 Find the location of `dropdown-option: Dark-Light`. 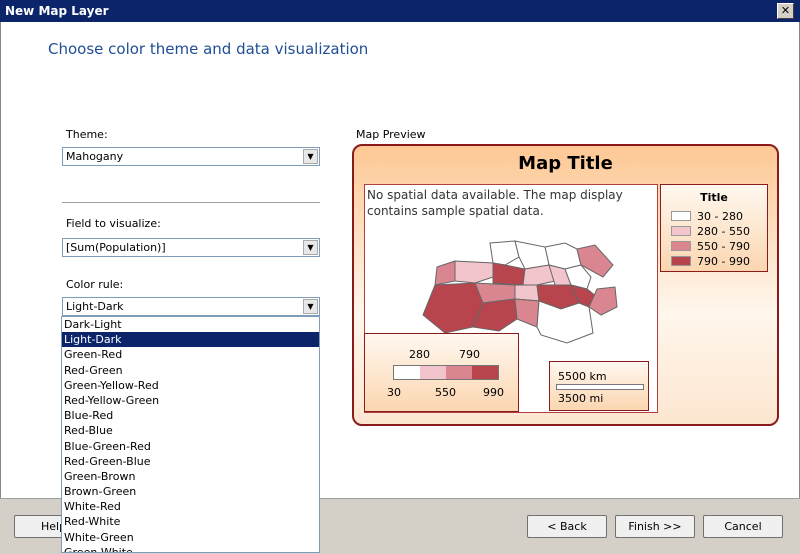

dropdown-option: Dark-Light is located at coordinates (190, 324).